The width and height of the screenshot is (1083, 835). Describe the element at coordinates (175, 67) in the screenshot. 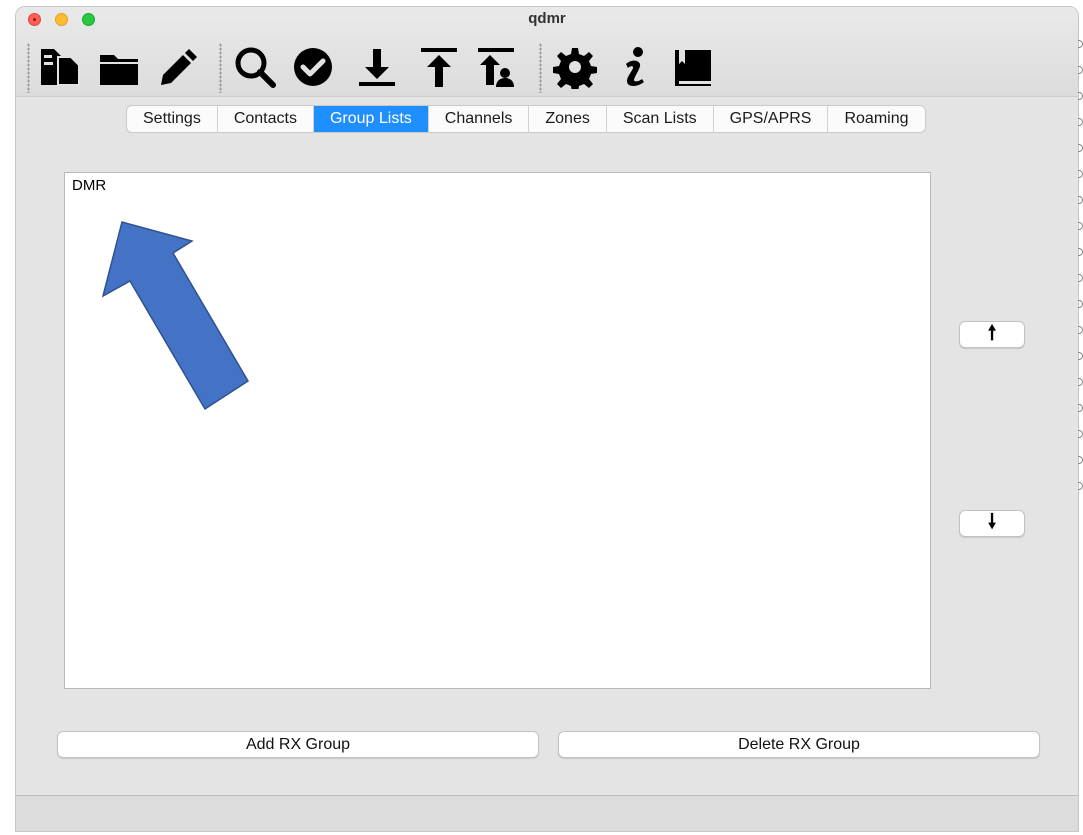

I see `pencil-icon` at that location.